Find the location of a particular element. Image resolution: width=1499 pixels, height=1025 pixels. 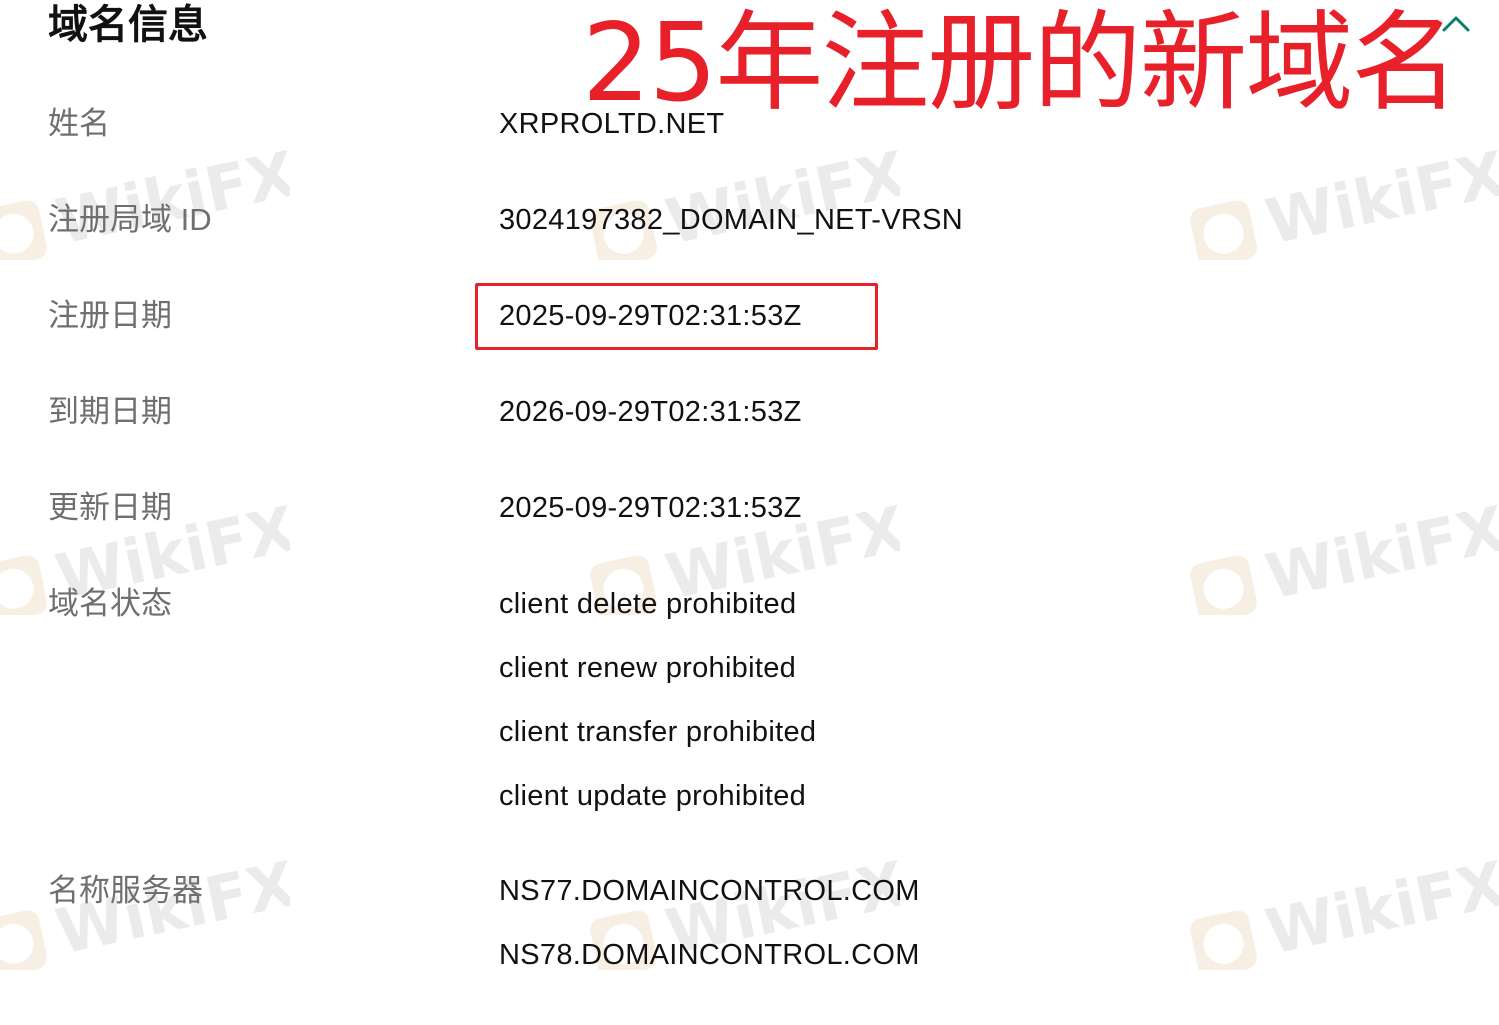

name-server-item: NS78.DOMAINCONTROL.COM is located at coordinates (709, 955).